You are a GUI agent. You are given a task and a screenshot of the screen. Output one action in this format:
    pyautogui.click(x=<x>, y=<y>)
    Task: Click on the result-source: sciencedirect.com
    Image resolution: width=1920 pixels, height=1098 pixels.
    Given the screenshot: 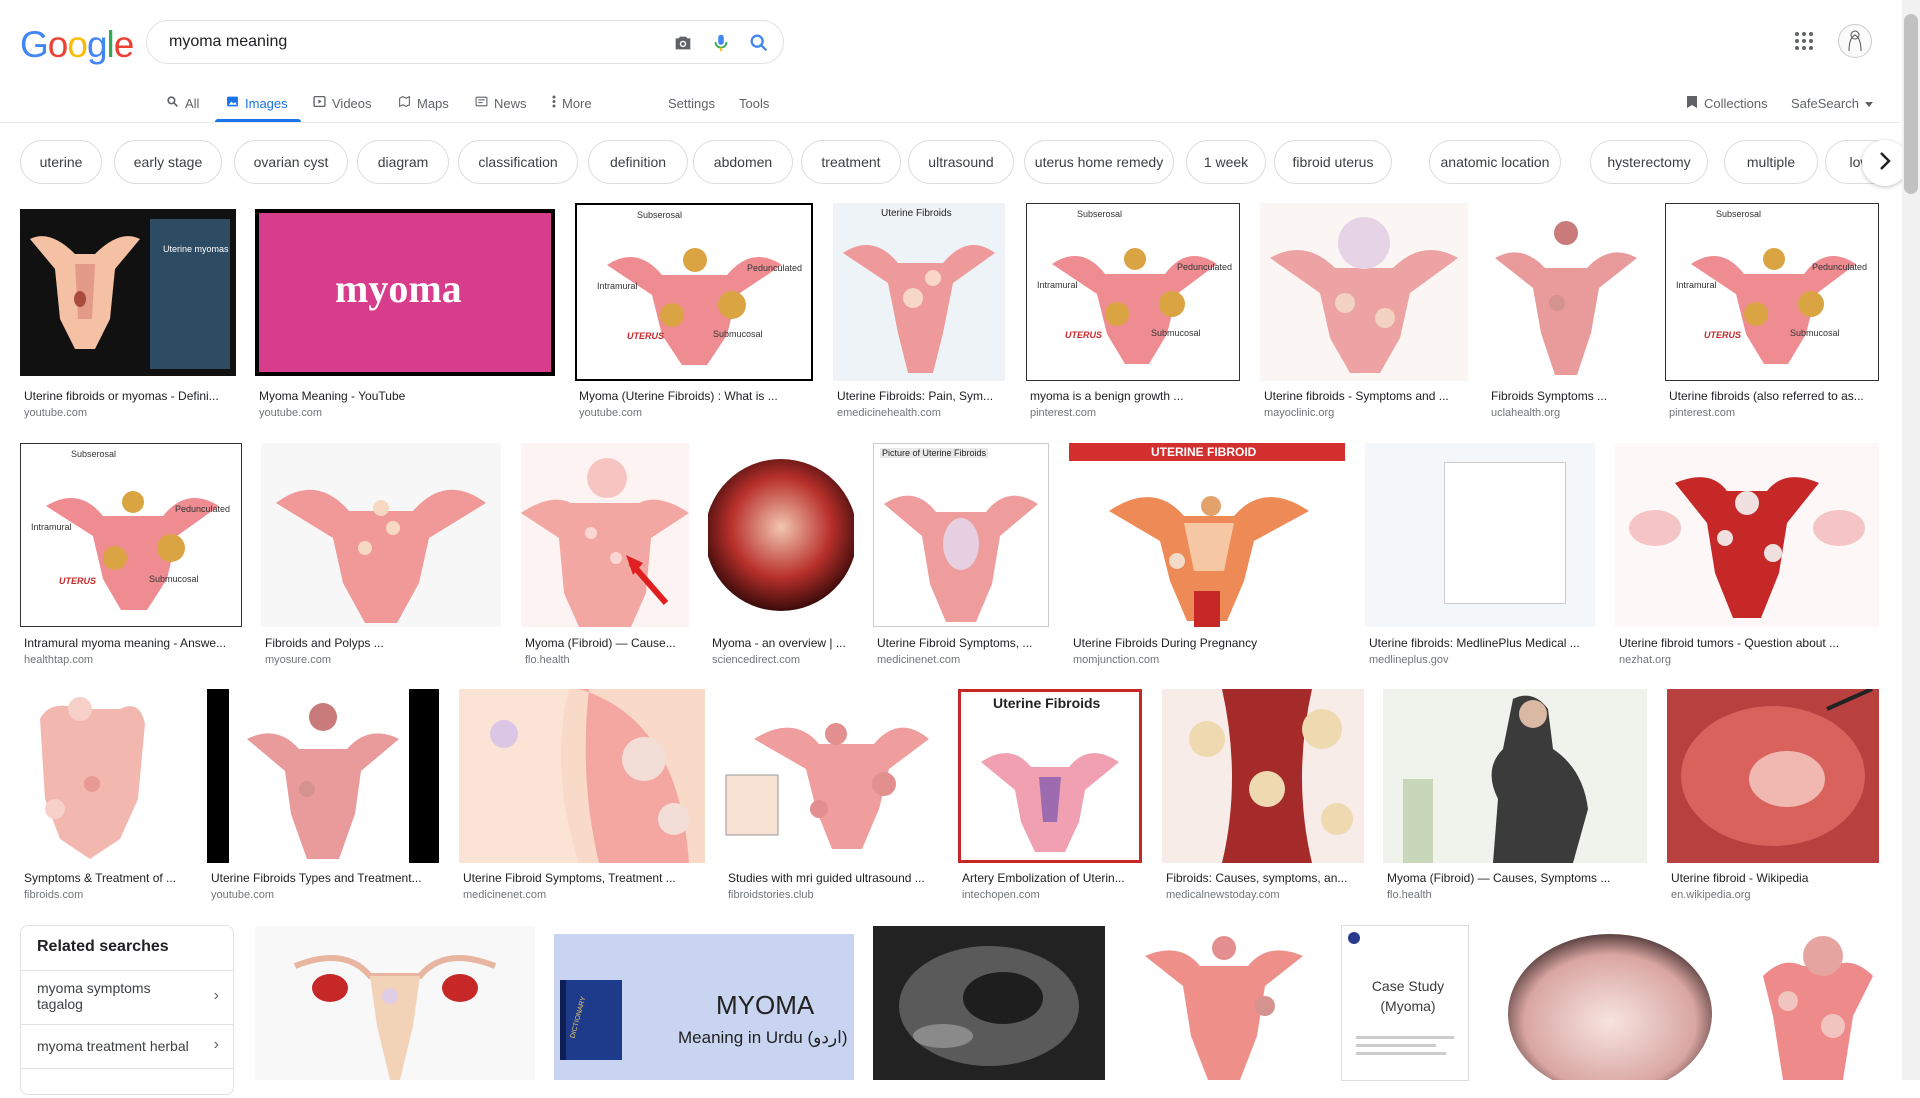 What is the action you would take?
    pyautogui.click(x=756, y=660)
    